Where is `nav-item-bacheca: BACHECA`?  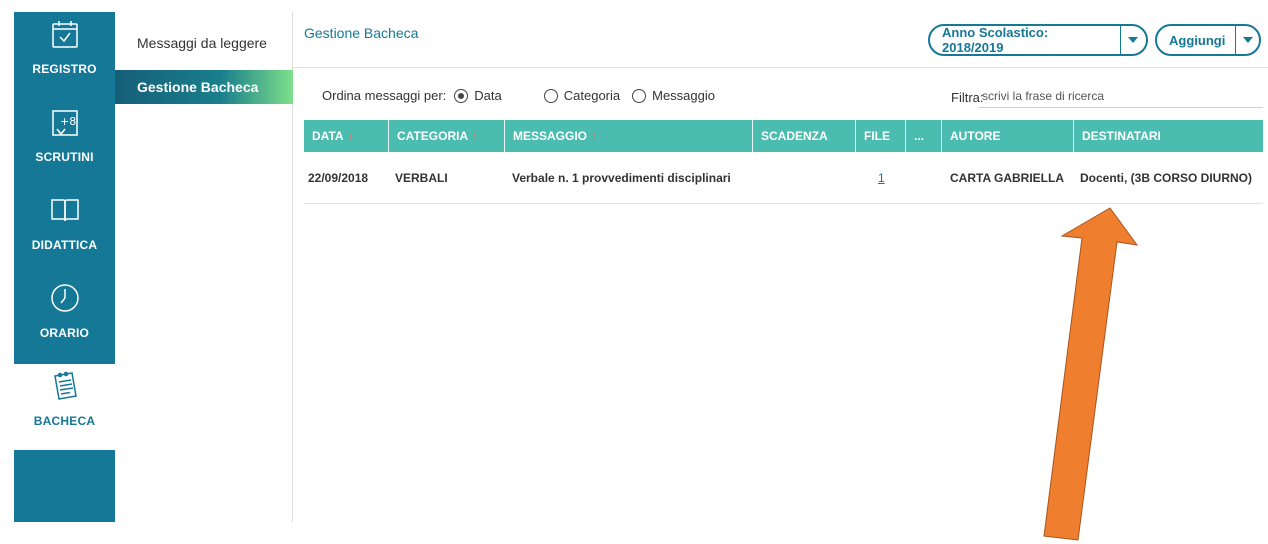
nav-item-bacheca: BACHECA is located at coordinates (64, 407).